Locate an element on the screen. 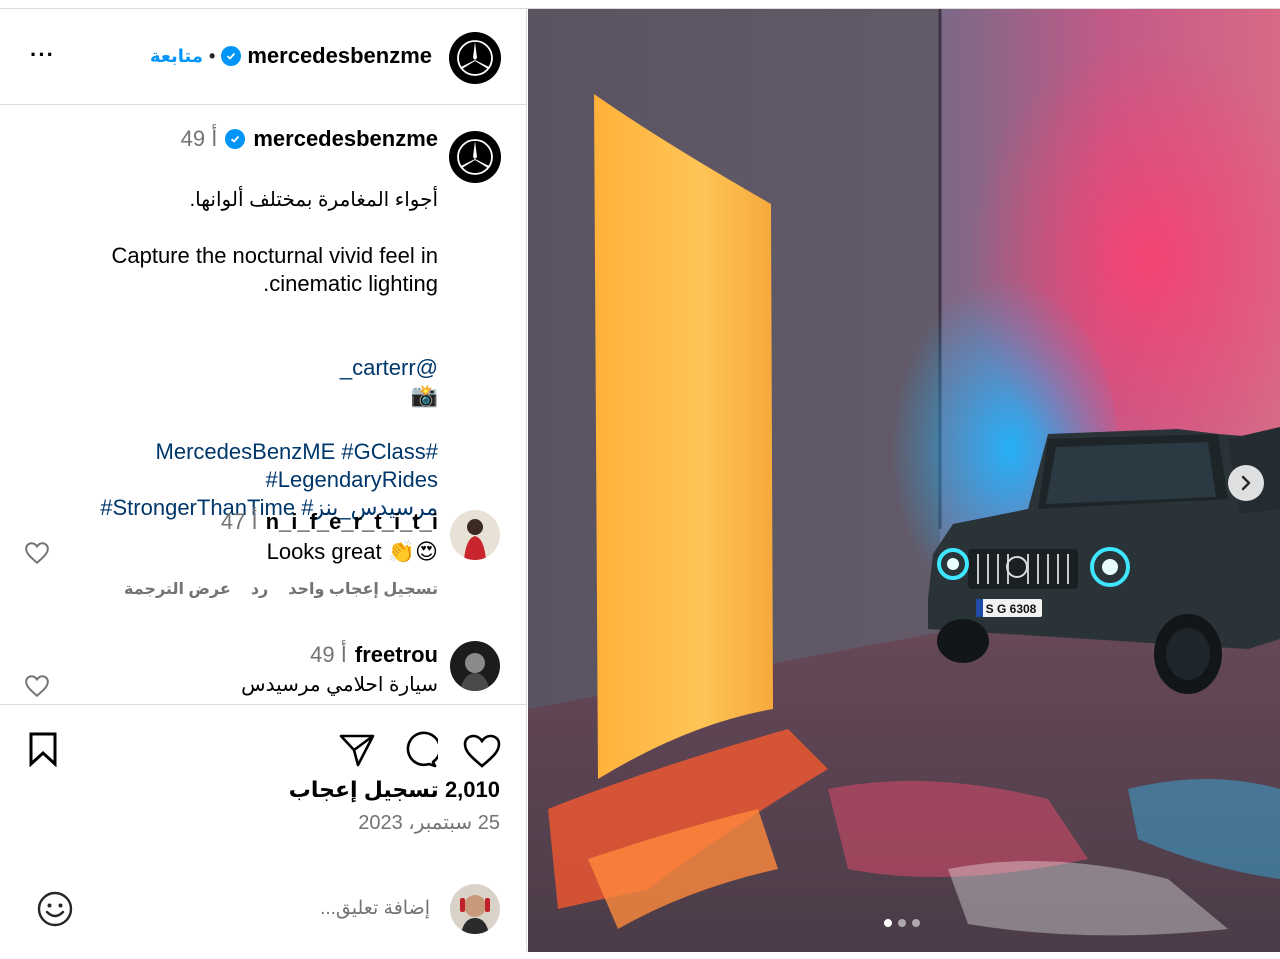 The width and height of the screenshot is (1280, 959). next-image-button is located at coordinates (1246, 483).